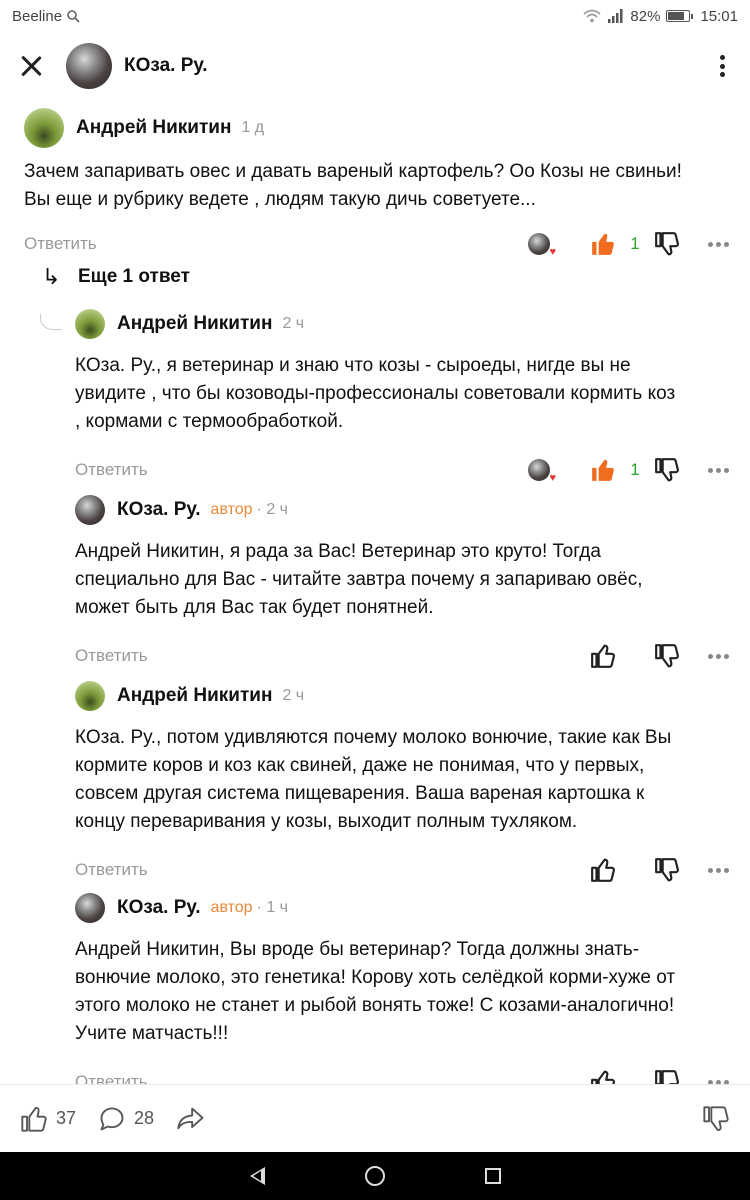  What do you see at coordinates (116, 277) in the screenshot?
I see `more-replies-link: ↳ Еще 1 ответ` at bounding box center [116, 277].